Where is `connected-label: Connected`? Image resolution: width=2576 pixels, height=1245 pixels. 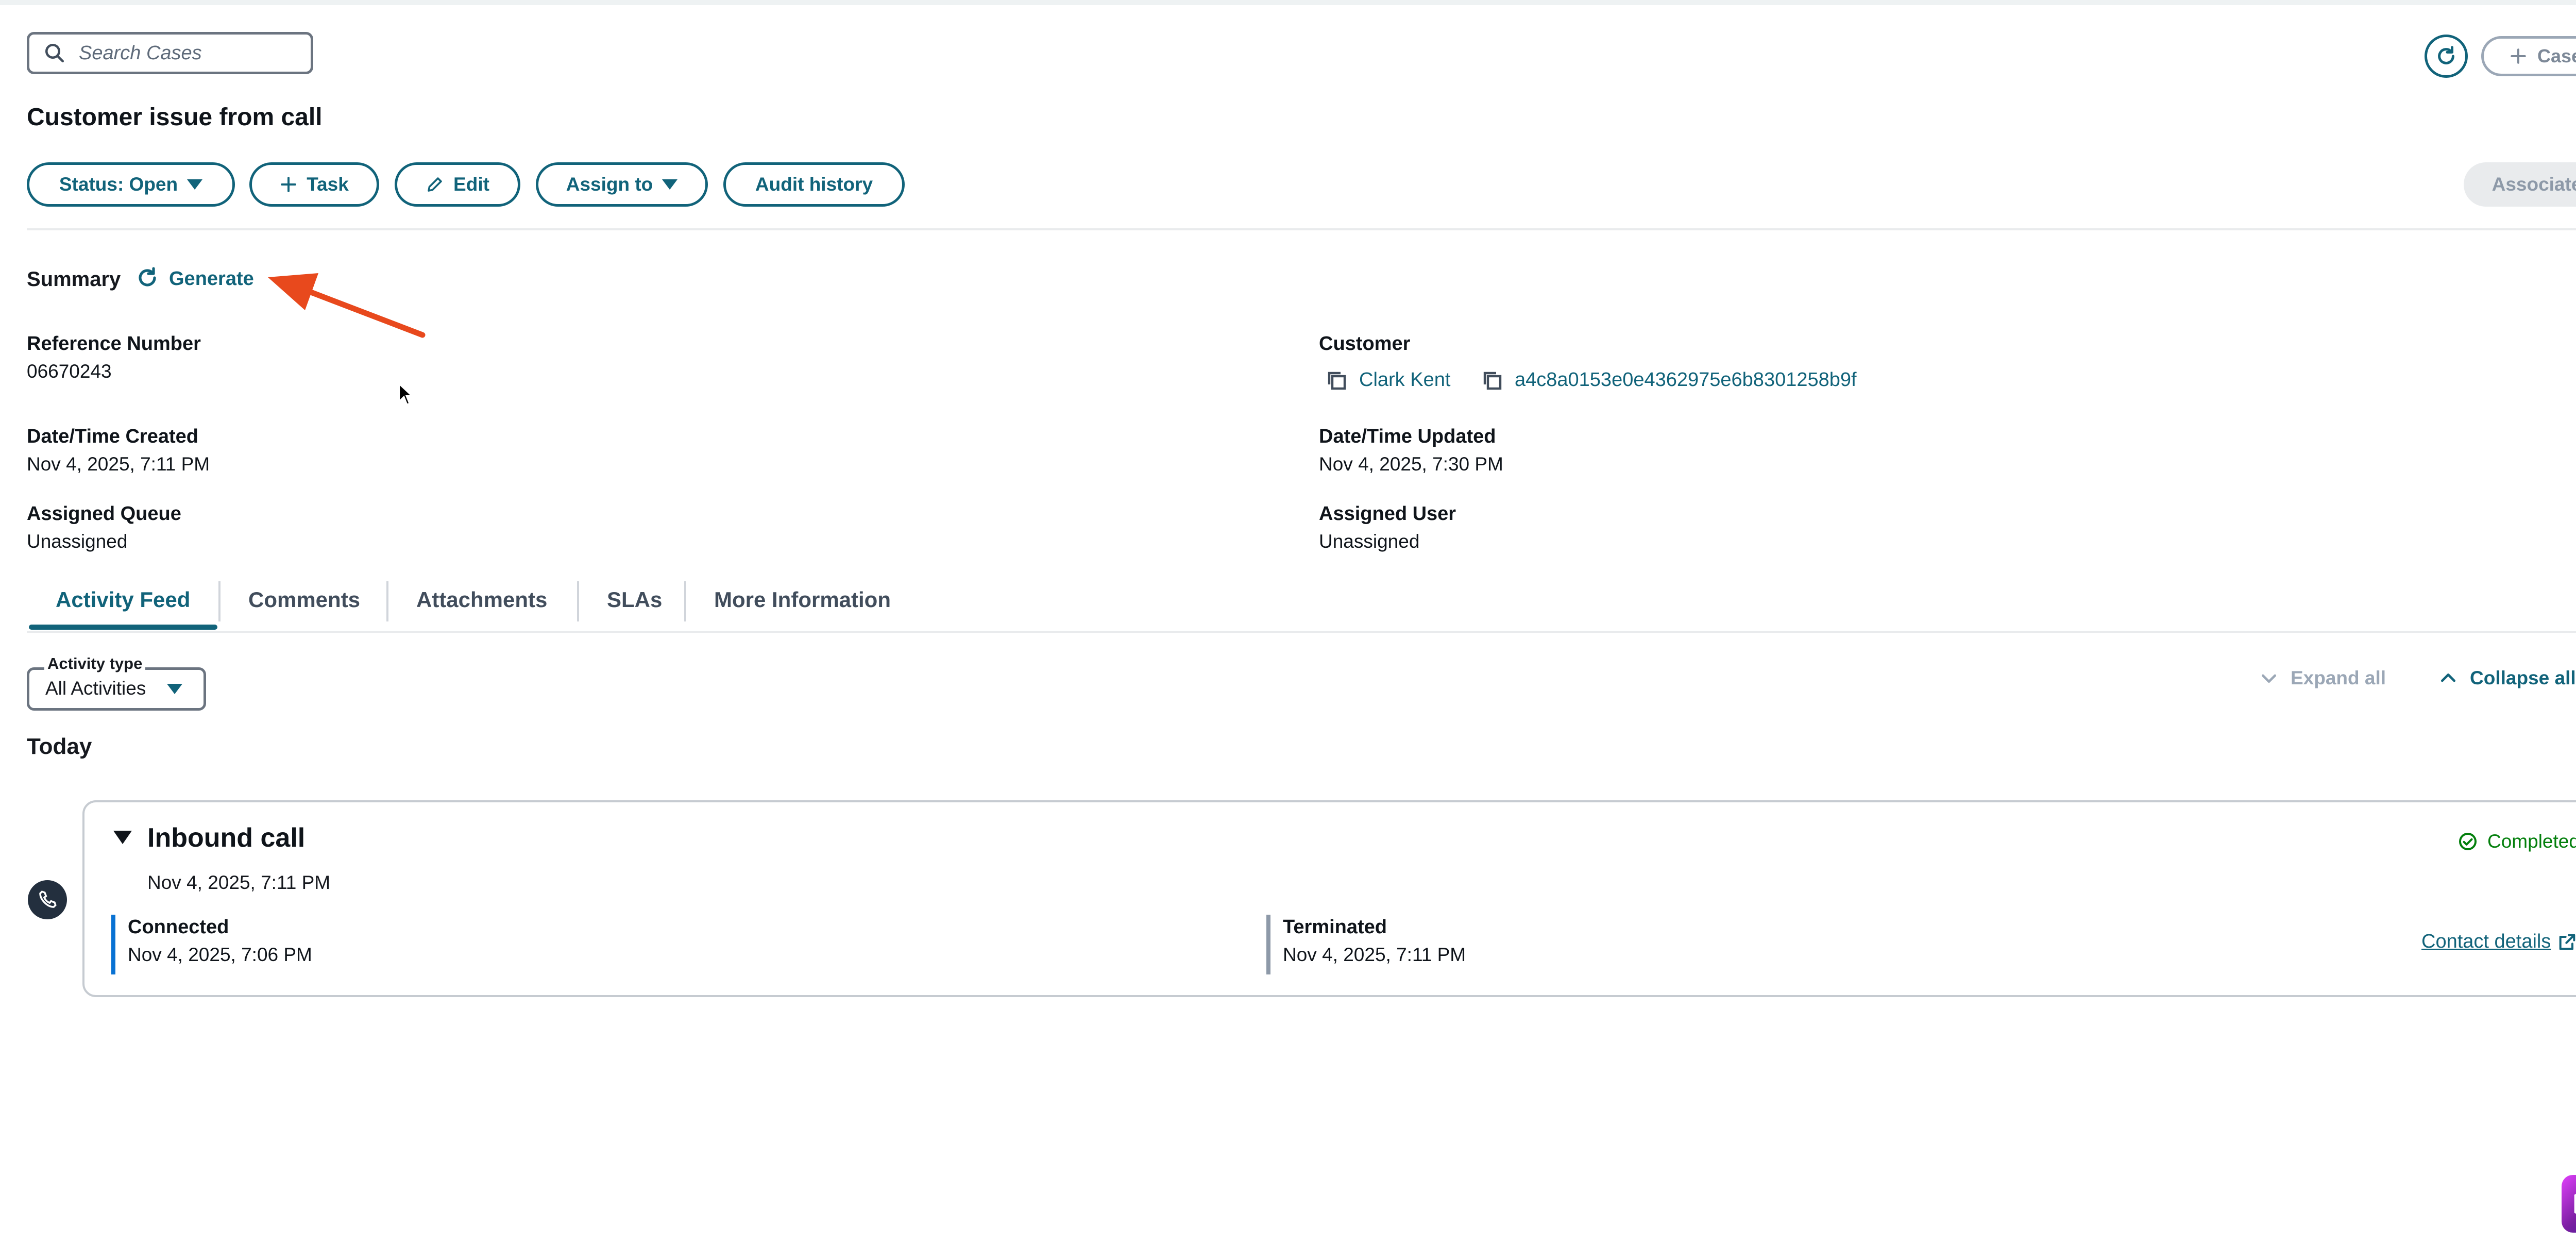 connected-label: Connected is located at coordinates (178, 927).